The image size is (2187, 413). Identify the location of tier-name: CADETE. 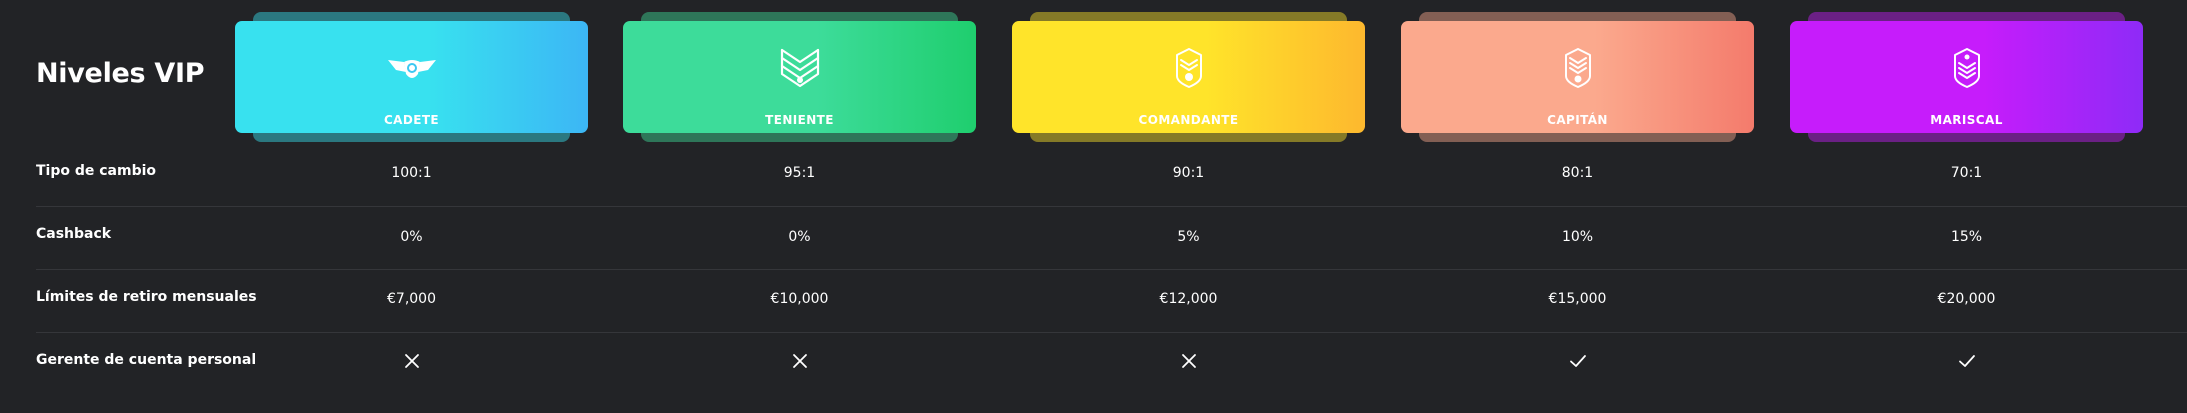
(411, 120).